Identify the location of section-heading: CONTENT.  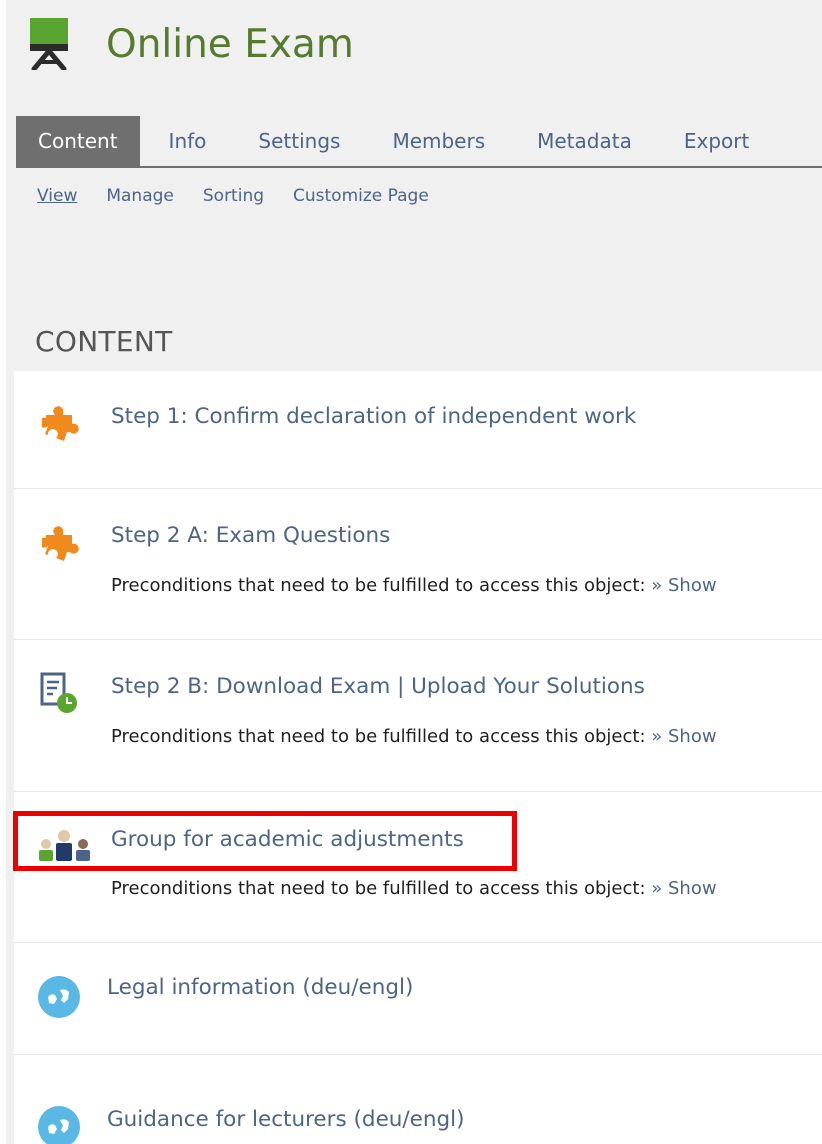
(104, 341).